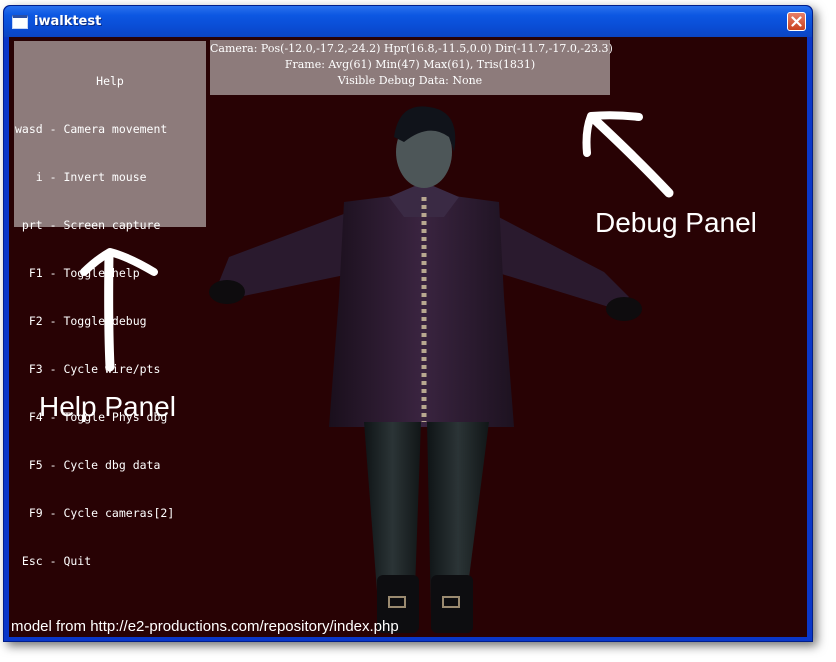 This screenshot has height=662, width=836. Describe the element at coordinates (676, 222) in the screenshot. I see `debug-panel-annotation: Debug Panel` at that location.